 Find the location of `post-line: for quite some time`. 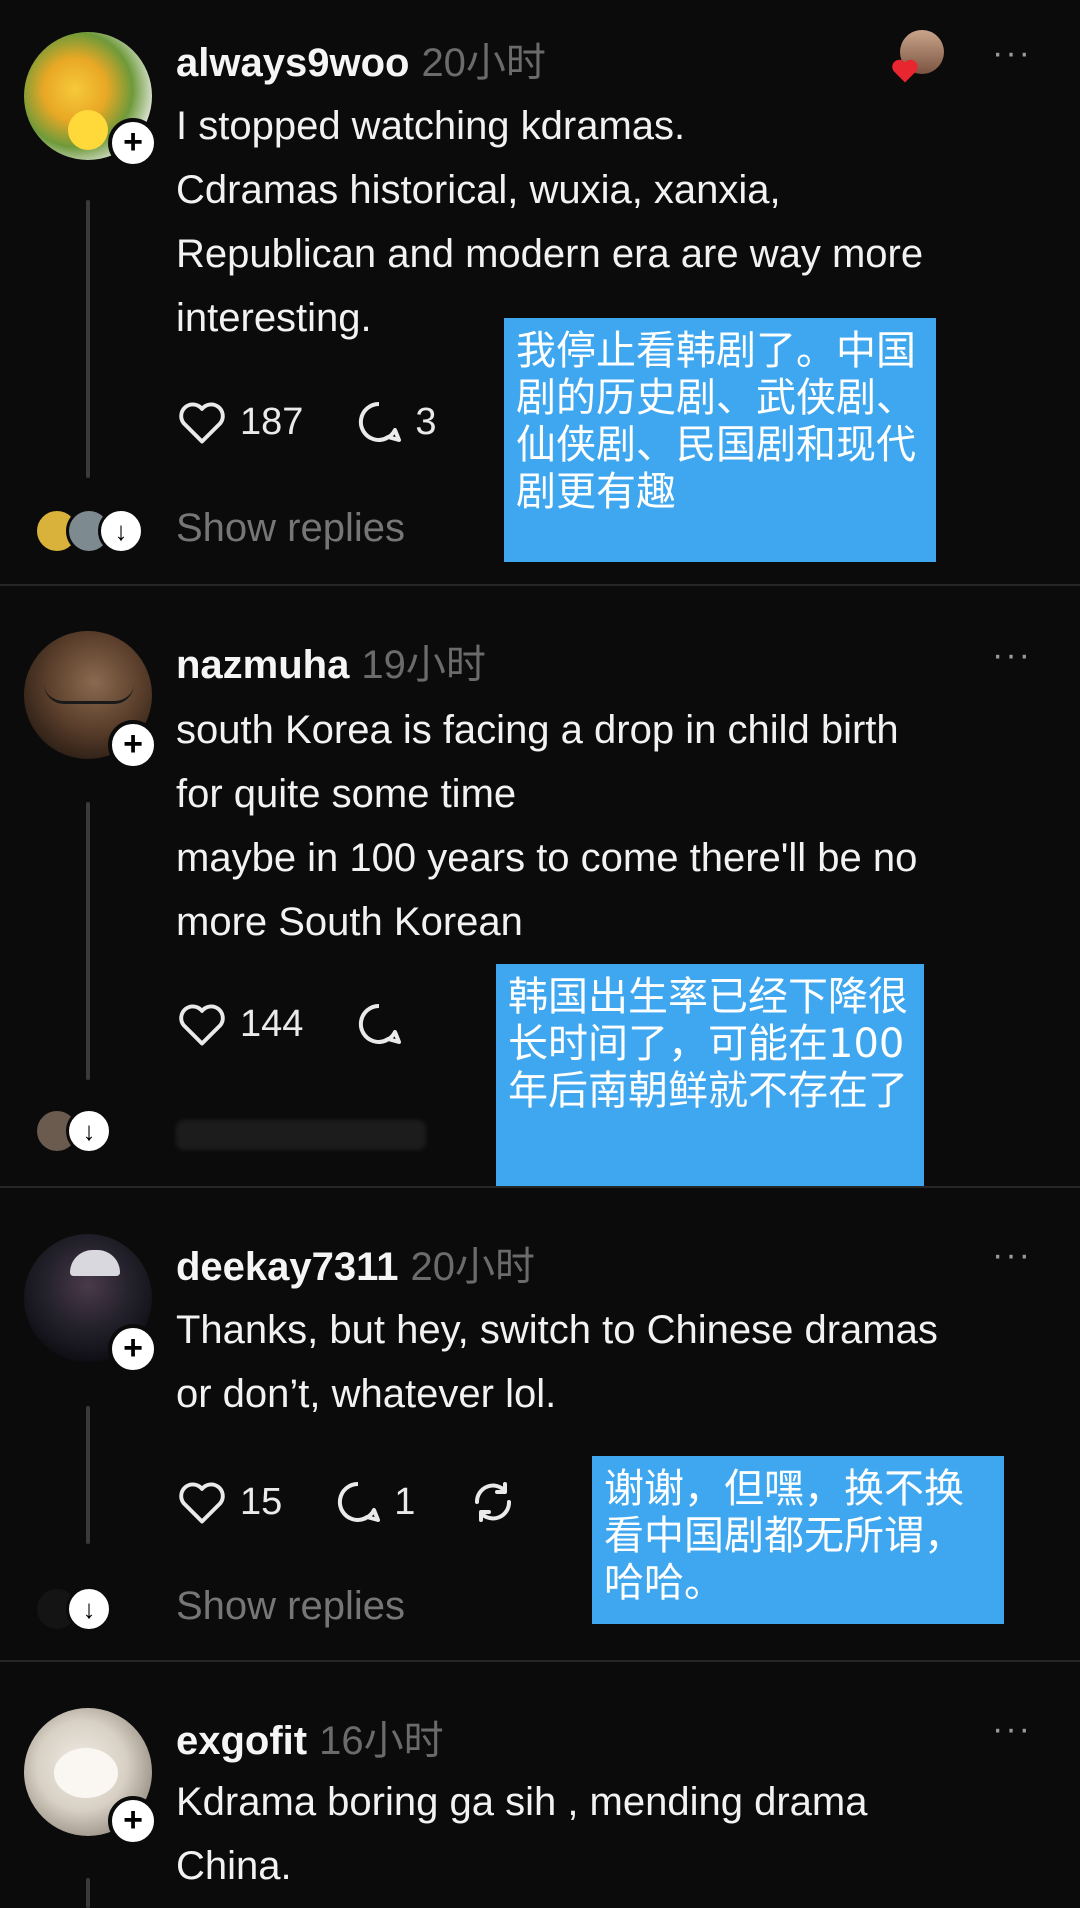

post-line: for quite some time is located at coordinates (346, 794).